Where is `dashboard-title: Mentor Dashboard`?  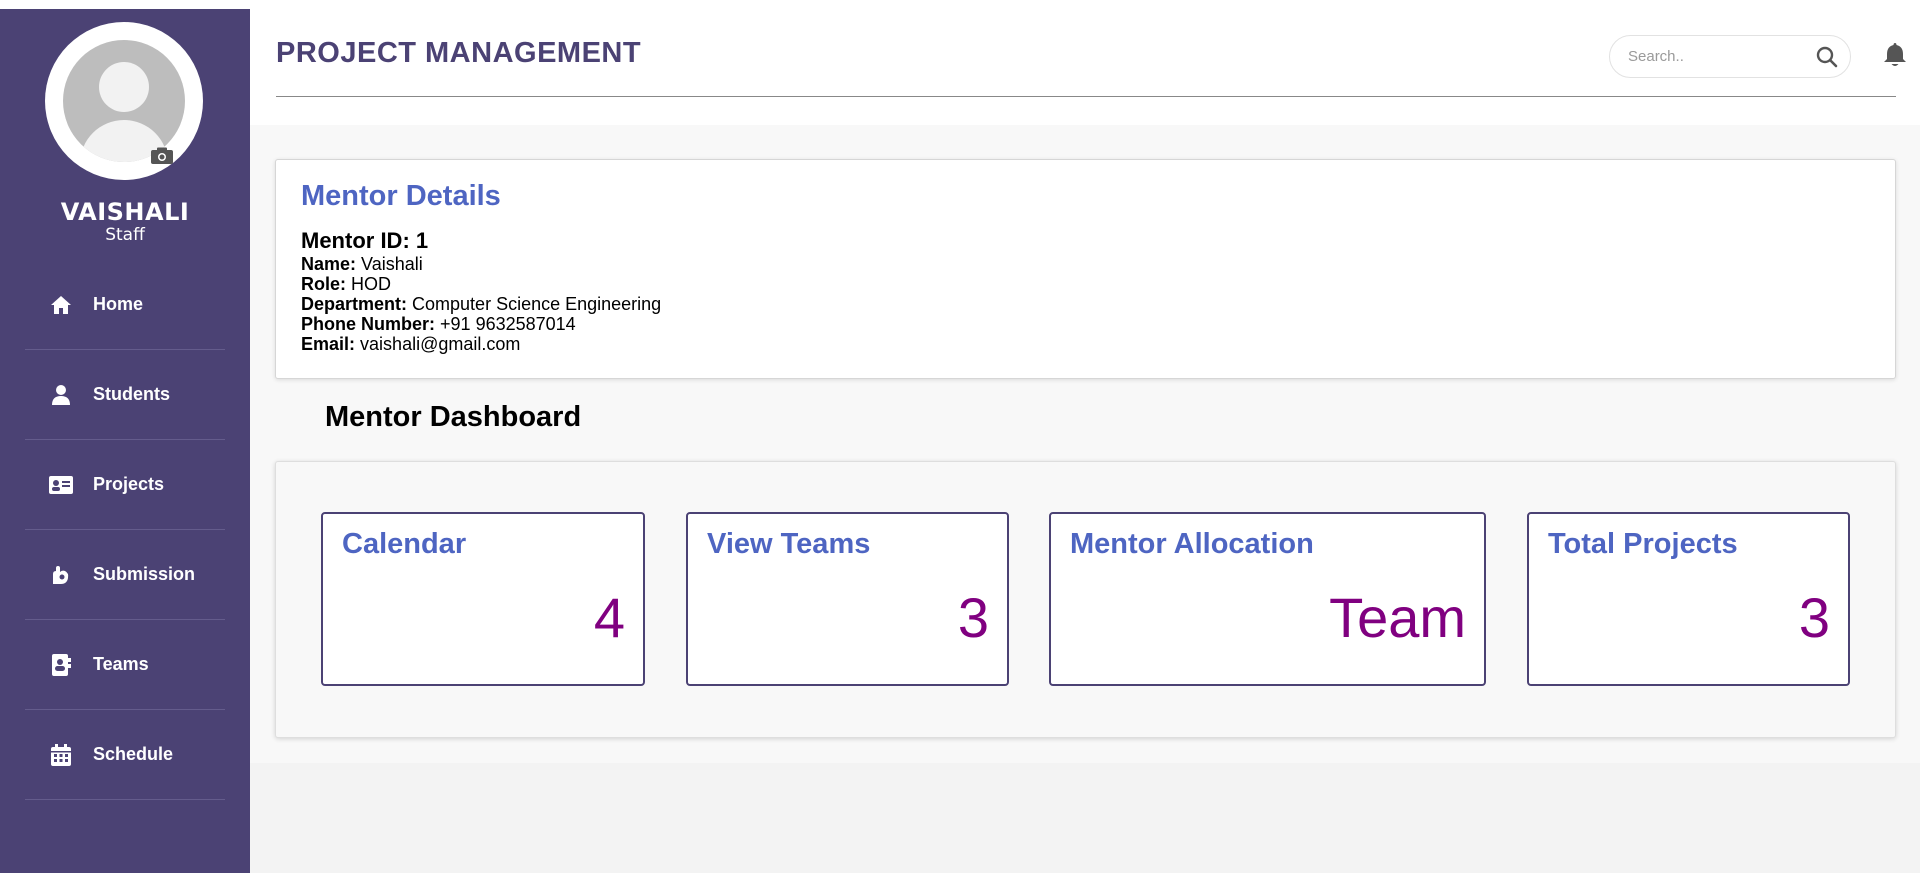
dashboard-title: Mentor Dashboard is located at coordinates (453, 417).